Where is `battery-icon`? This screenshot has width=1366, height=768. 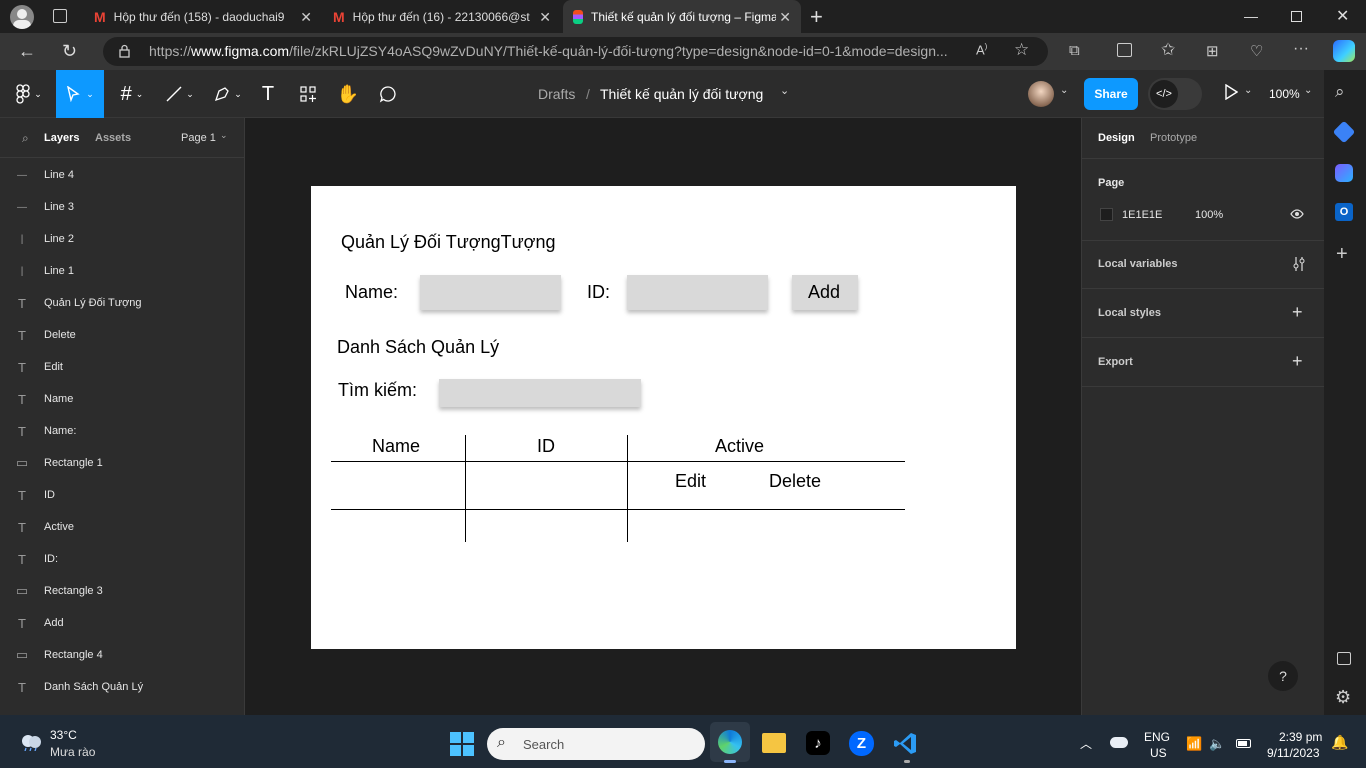 battery-icon is located at coordinates (1243, 743).